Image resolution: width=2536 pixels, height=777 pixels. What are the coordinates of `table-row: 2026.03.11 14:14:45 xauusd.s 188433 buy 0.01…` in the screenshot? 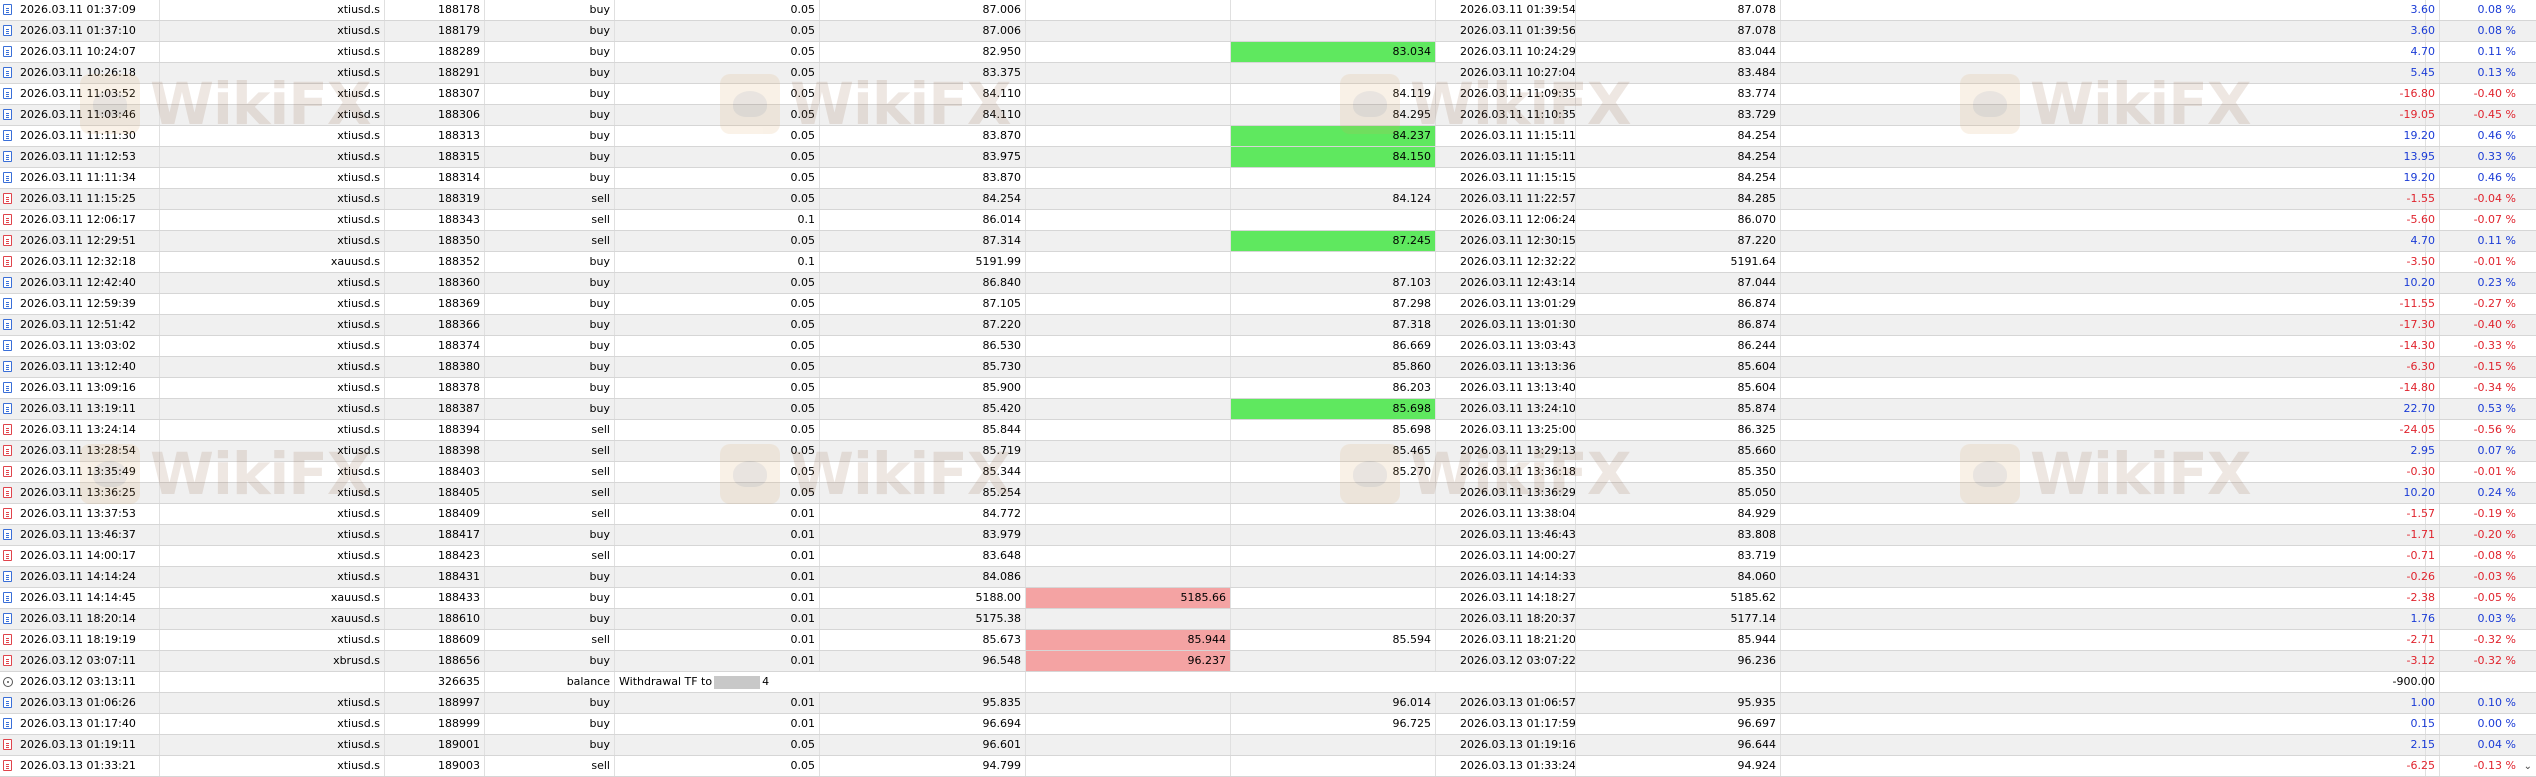 It's located at (1268, 598).